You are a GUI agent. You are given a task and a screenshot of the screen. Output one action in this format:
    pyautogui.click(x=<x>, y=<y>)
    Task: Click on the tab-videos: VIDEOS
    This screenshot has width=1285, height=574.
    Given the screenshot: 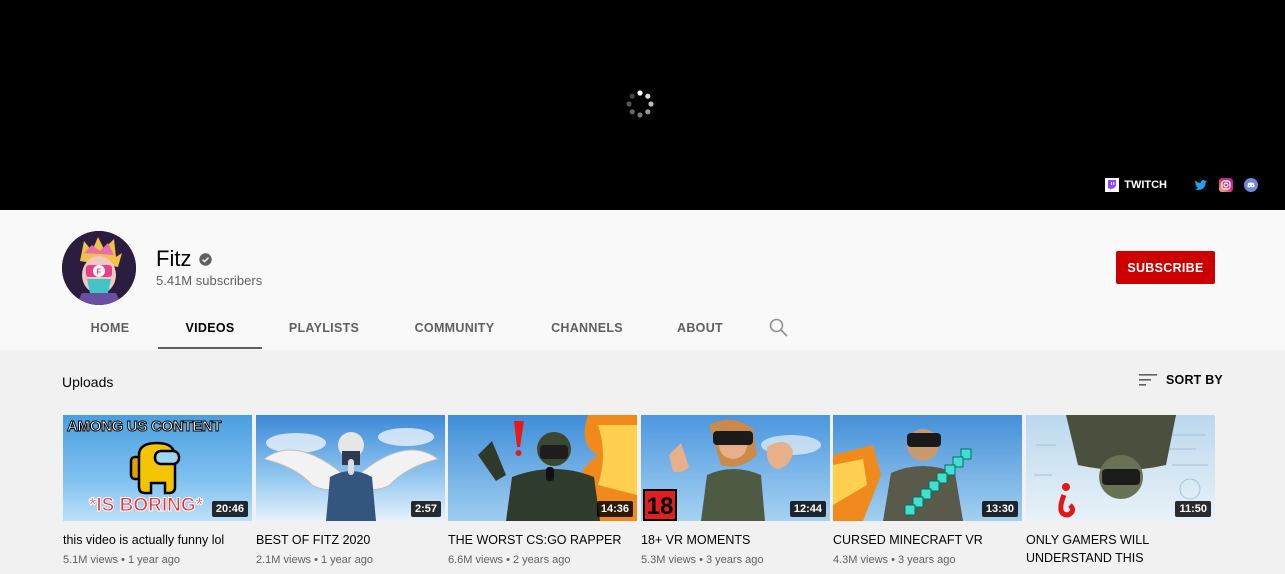 What is the action you would take?
    pyautogui.click(x=210, y=327)
    